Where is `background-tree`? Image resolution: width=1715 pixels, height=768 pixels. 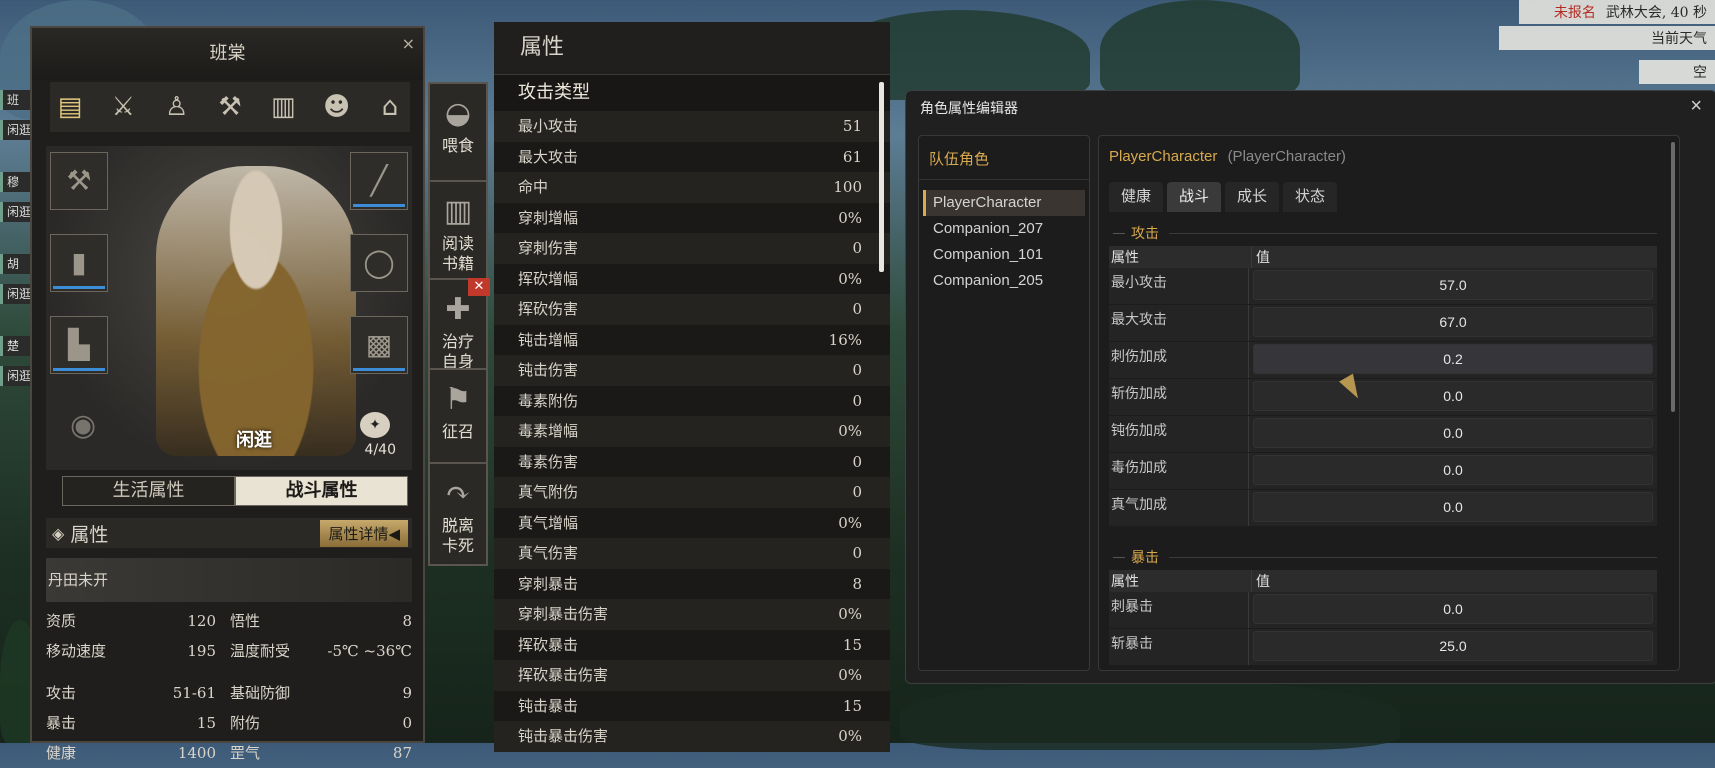 background-tree is located at coordinates (1200, 50).